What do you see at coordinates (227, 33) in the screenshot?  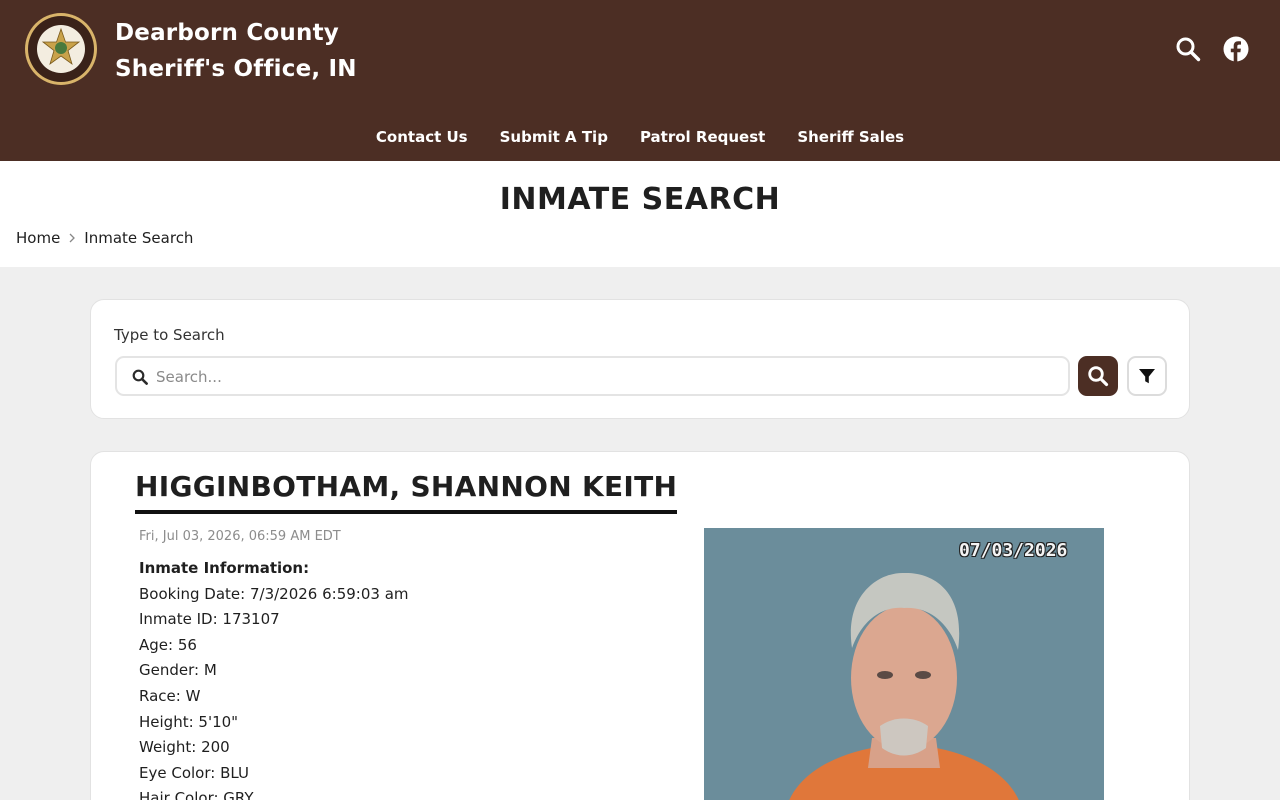 I see `site-title-line-1: Dearborn County` at bounding box center [227, 33].